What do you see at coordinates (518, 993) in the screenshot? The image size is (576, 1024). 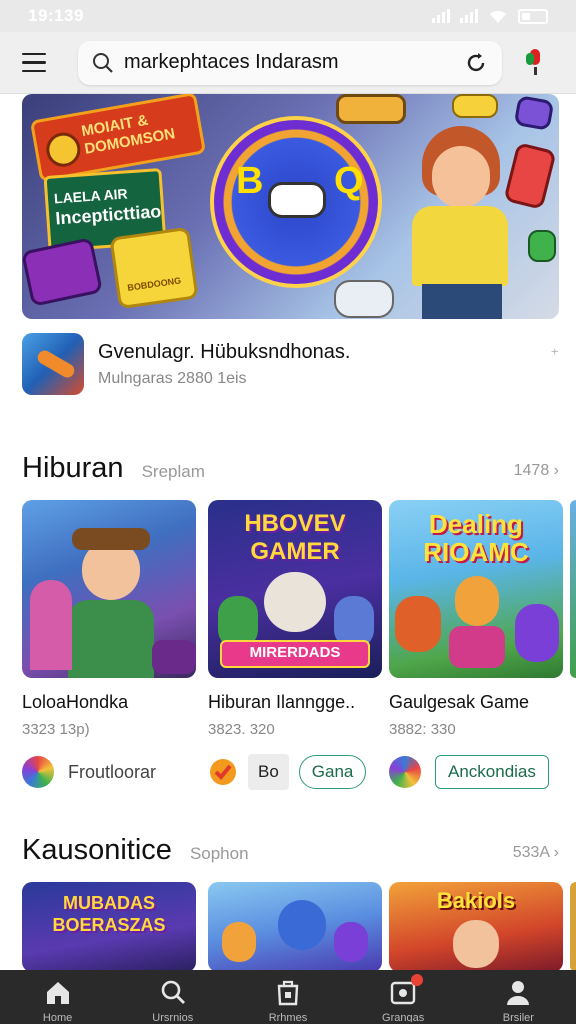 I see `profile-icon` at bounding box center [518, 993].